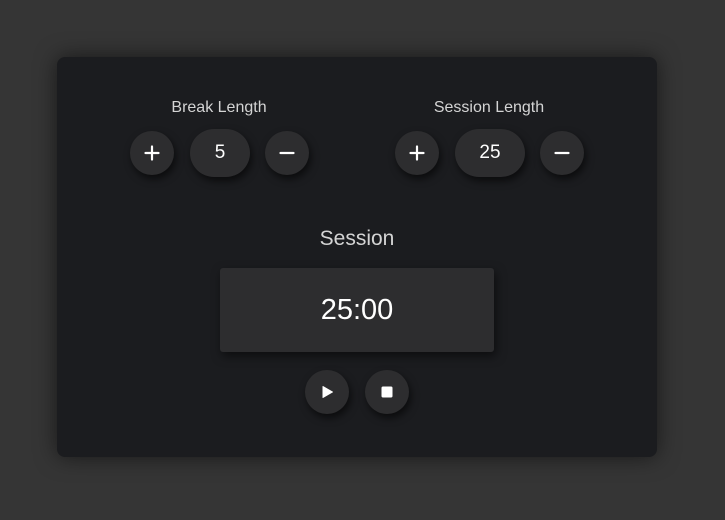 The height and width of the screenshot is (520, 725). I want to click on break-length-label: Break Length, so click(219, 107).